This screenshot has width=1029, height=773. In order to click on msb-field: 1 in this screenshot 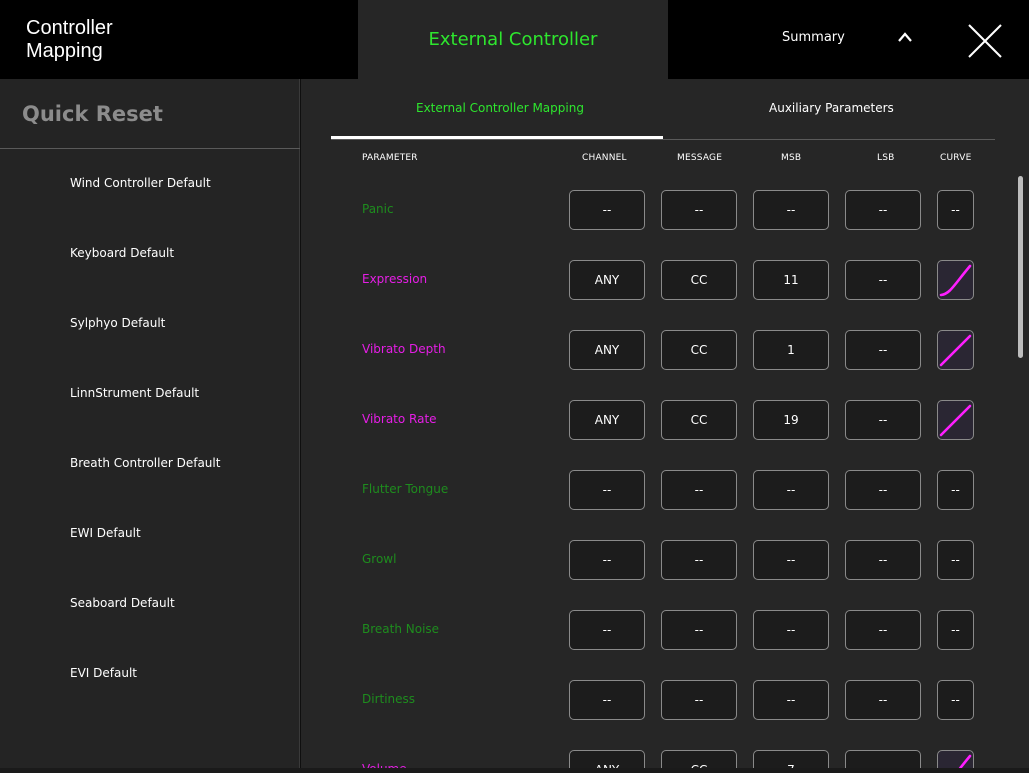, I will do `click(791, 350)`.